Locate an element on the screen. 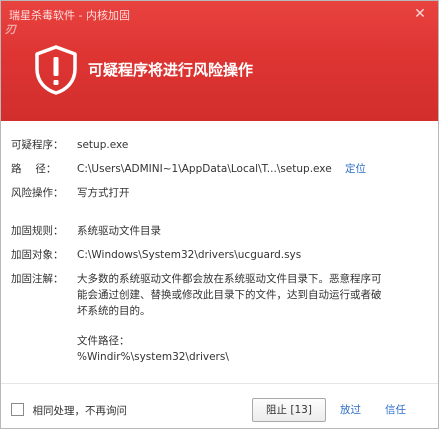  note-label: 加固注解： is located at coordinates (37, 279).